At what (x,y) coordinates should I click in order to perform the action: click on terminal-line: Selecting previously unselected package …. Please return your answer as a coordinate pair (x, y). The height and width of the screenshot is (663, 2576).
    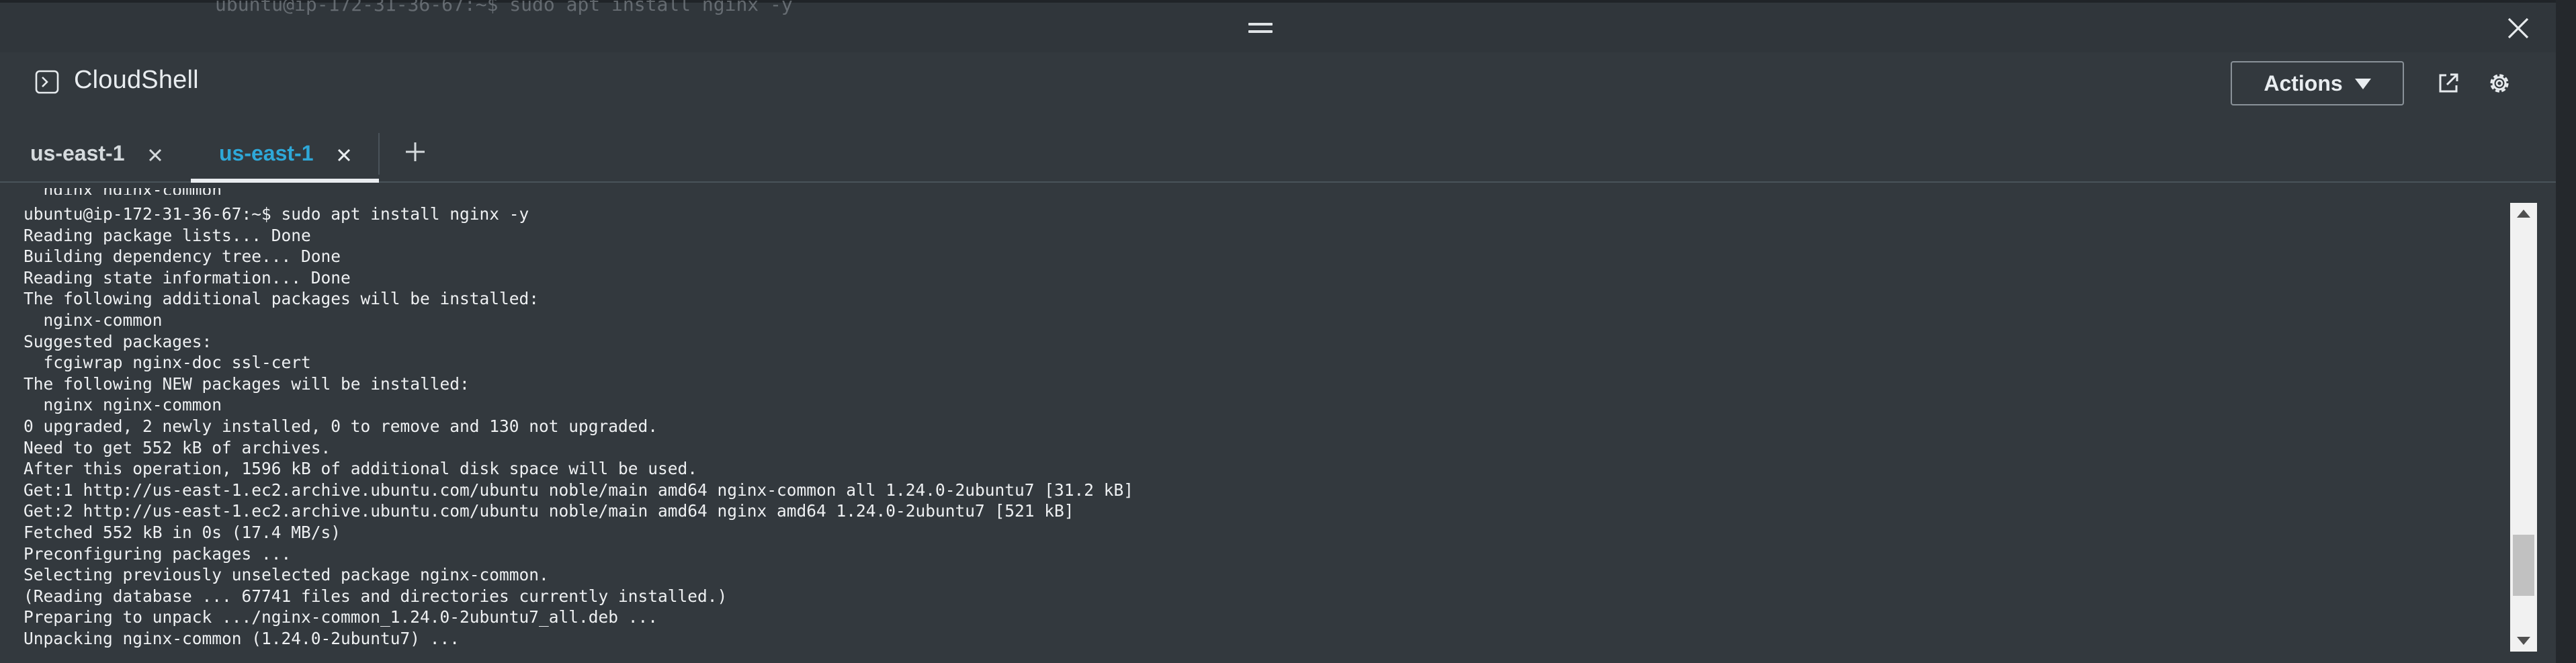
    Looking at the image, I should click on (286, 575).